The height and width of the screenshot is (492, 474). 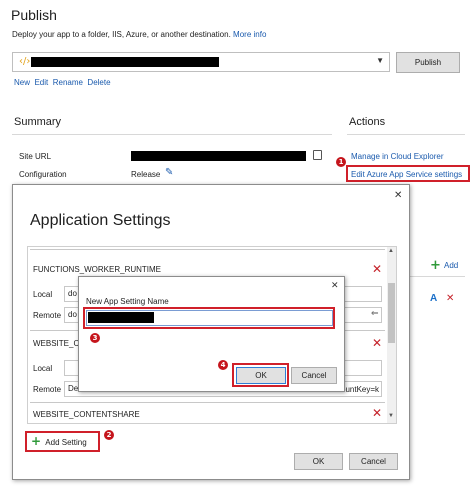 I want to click on highlight-setting-name, so click(x=209, y=318).